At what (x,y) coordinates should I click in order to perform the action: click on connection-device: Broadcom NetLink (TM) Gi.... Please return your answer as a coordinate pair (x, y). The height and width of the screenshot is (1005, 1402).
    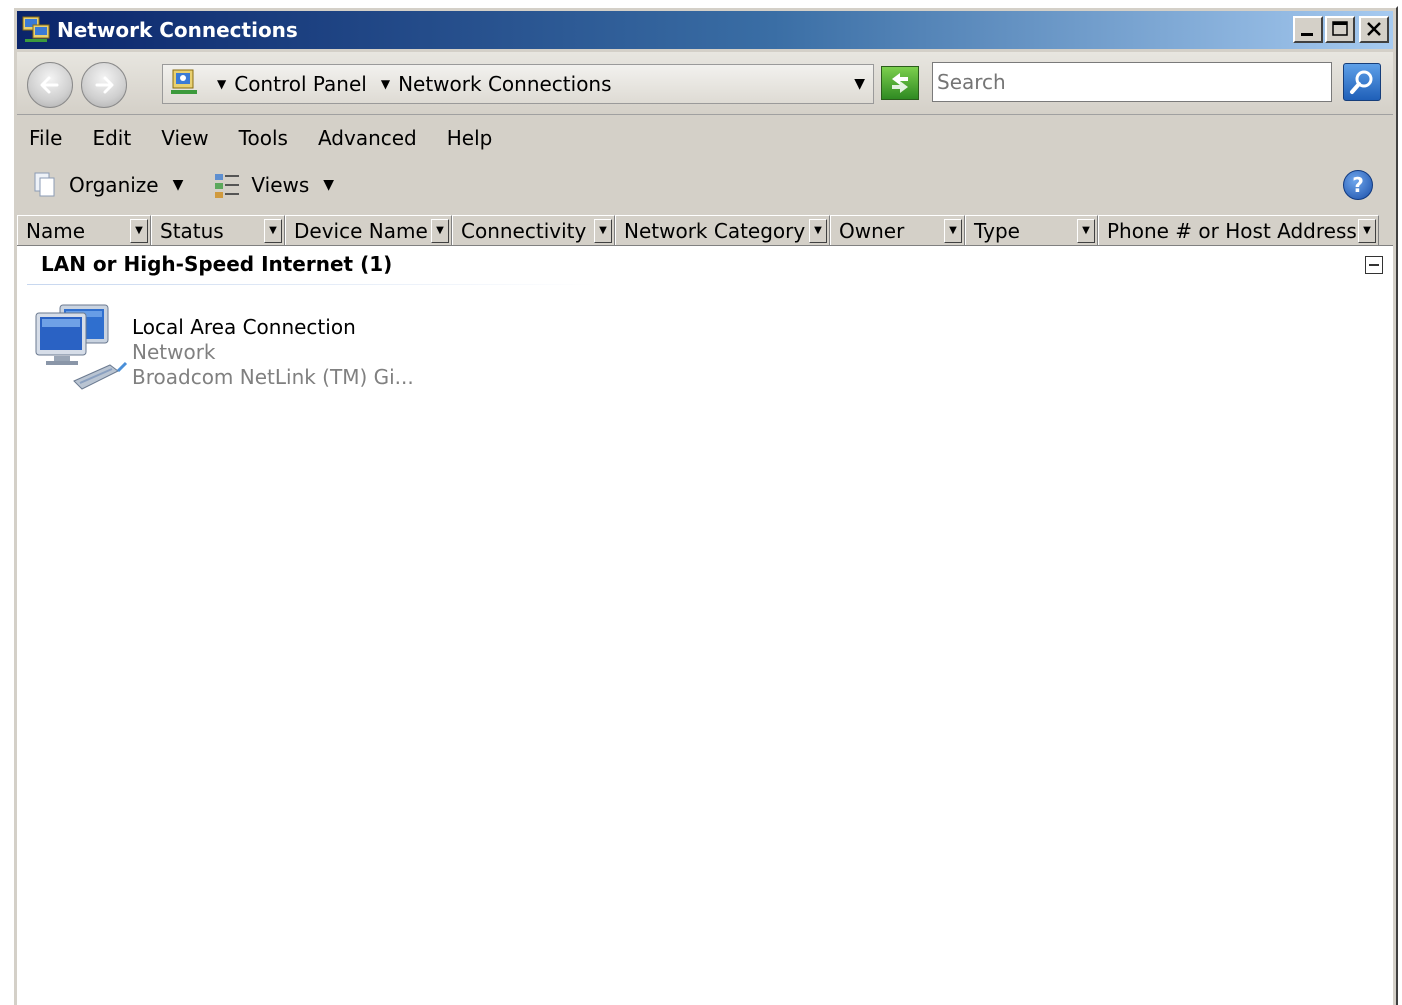
    Looking at the image, I should click on (273, 377).